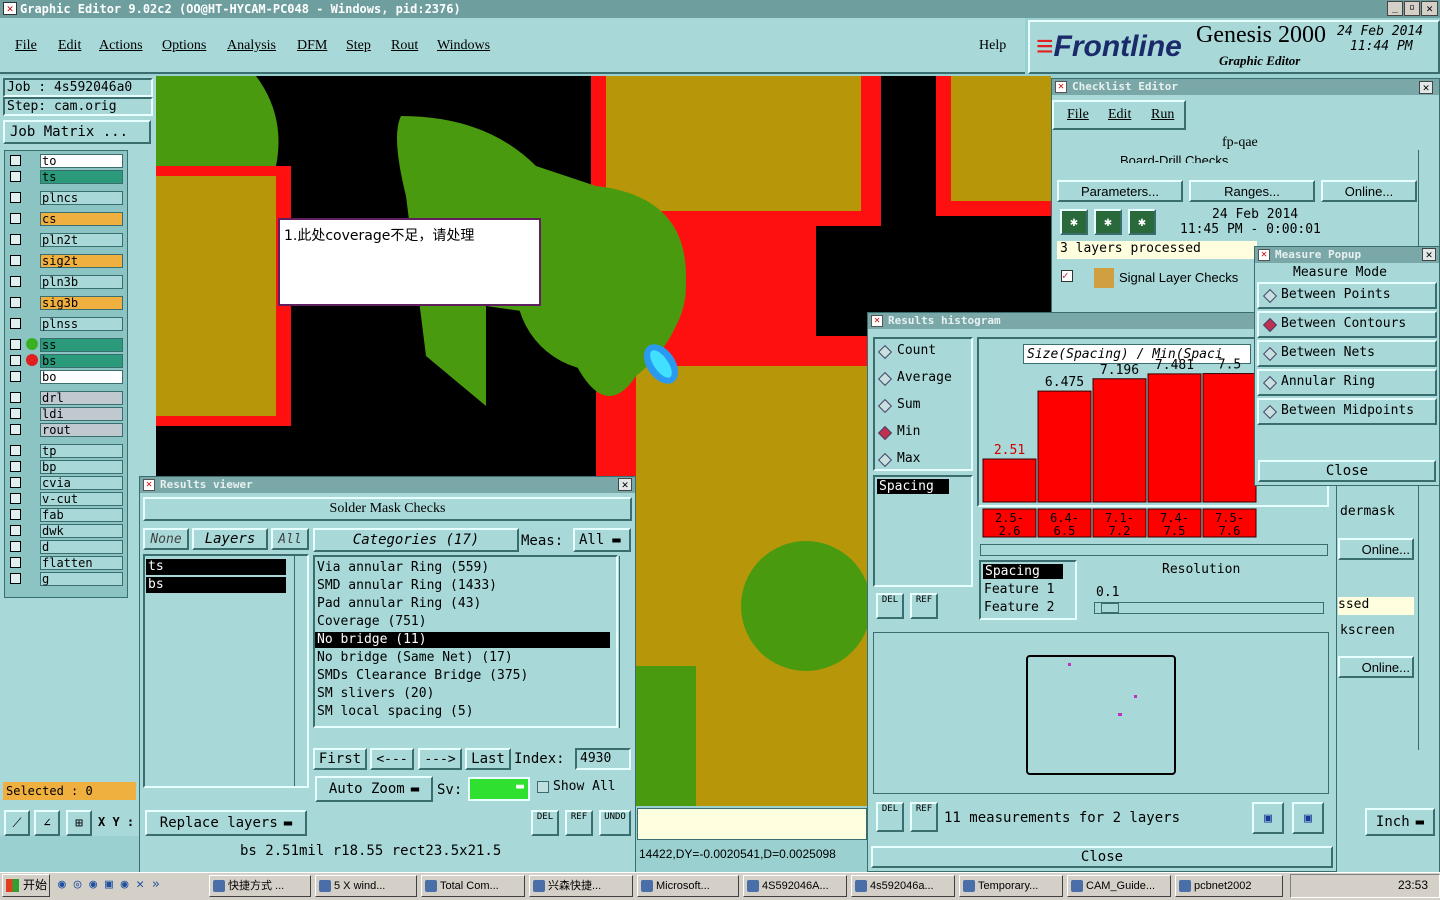 Image resolution: width=1440 pixels, height=900 pixels. Describe the element at coordinates (1308, 818) in the screenshot. I see `zoom-icon-2: ▣` at that location.